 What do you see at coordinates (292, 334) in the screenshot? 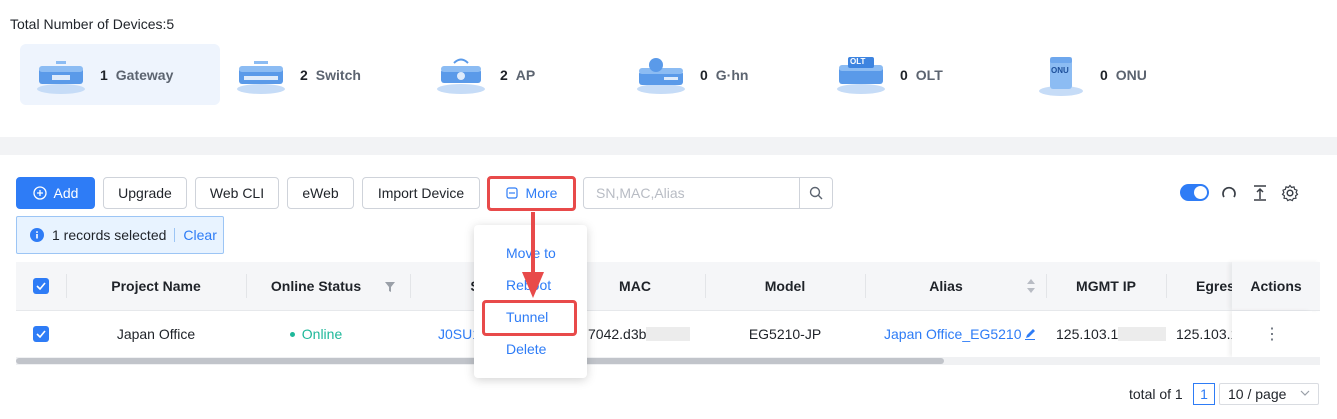
I see `online-dot-icon` at bounding box center [292, 334].